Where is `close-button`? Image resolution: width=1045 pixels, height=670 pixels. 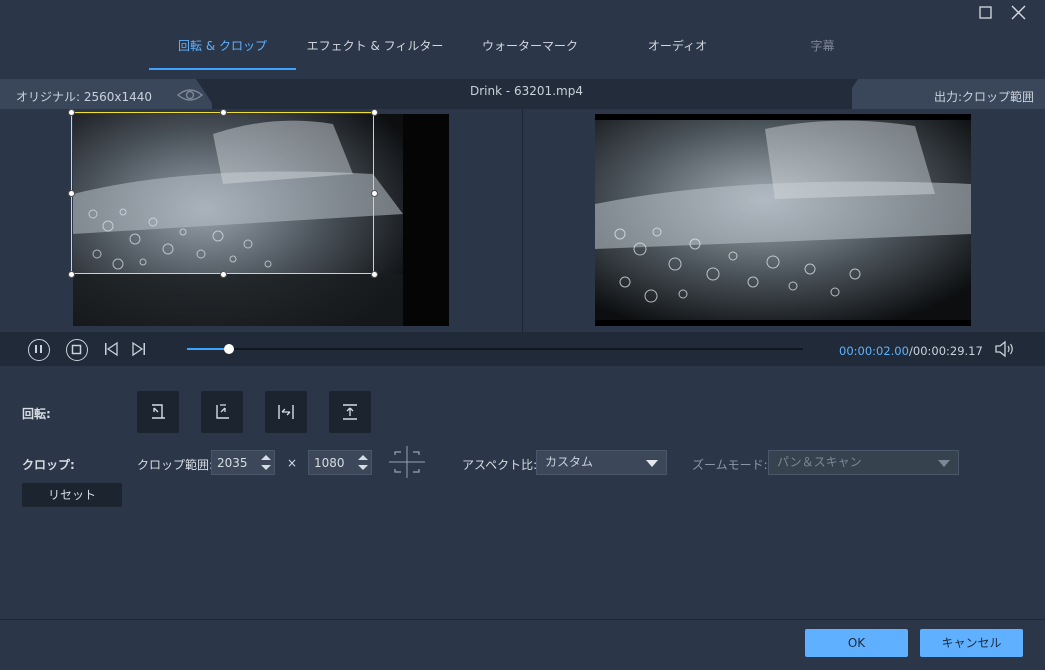
close-button is located at coordinates (1019, 13).